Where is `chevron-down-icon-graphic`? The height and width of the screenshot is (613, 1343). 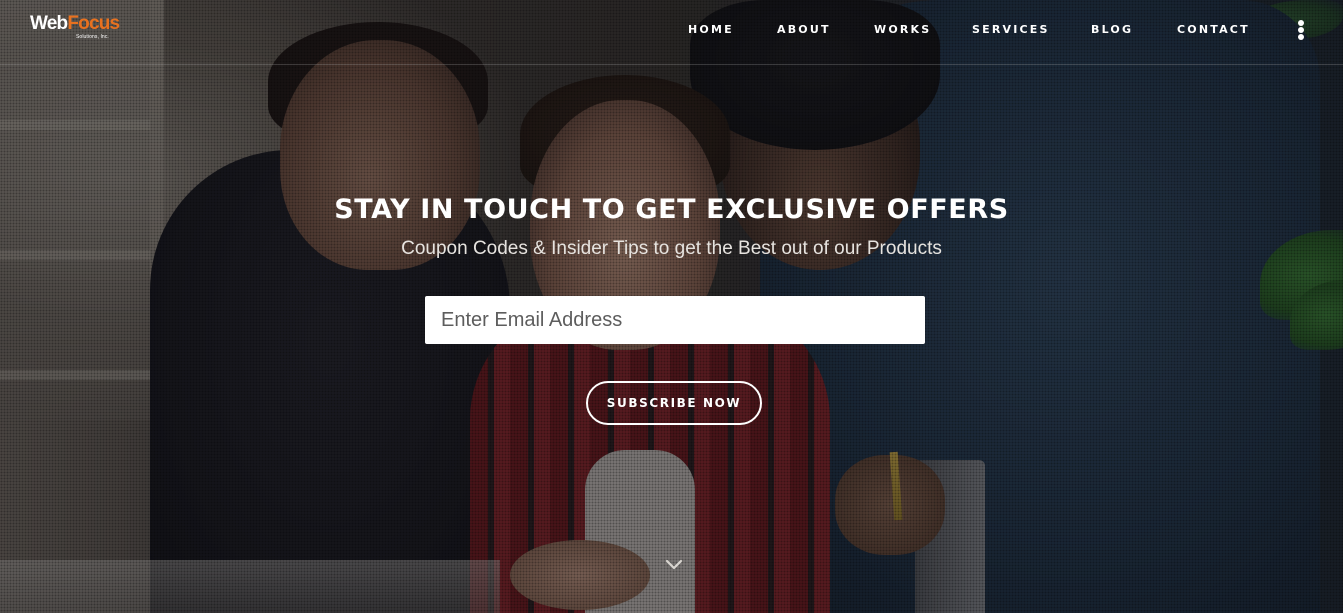
chevron-down-icon-graphic is located at coordinates (674, 564).